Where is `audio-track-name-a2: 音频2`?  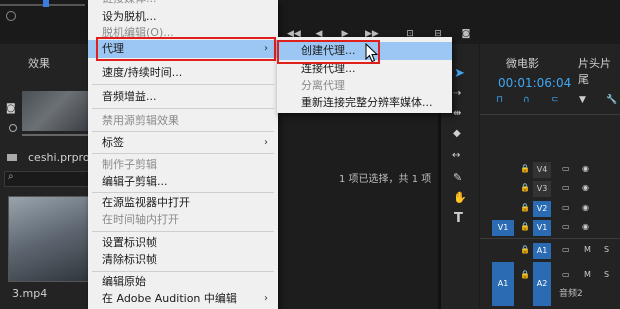 audio-track-name-a2: 音频2 is located at coordinates (571, 294).